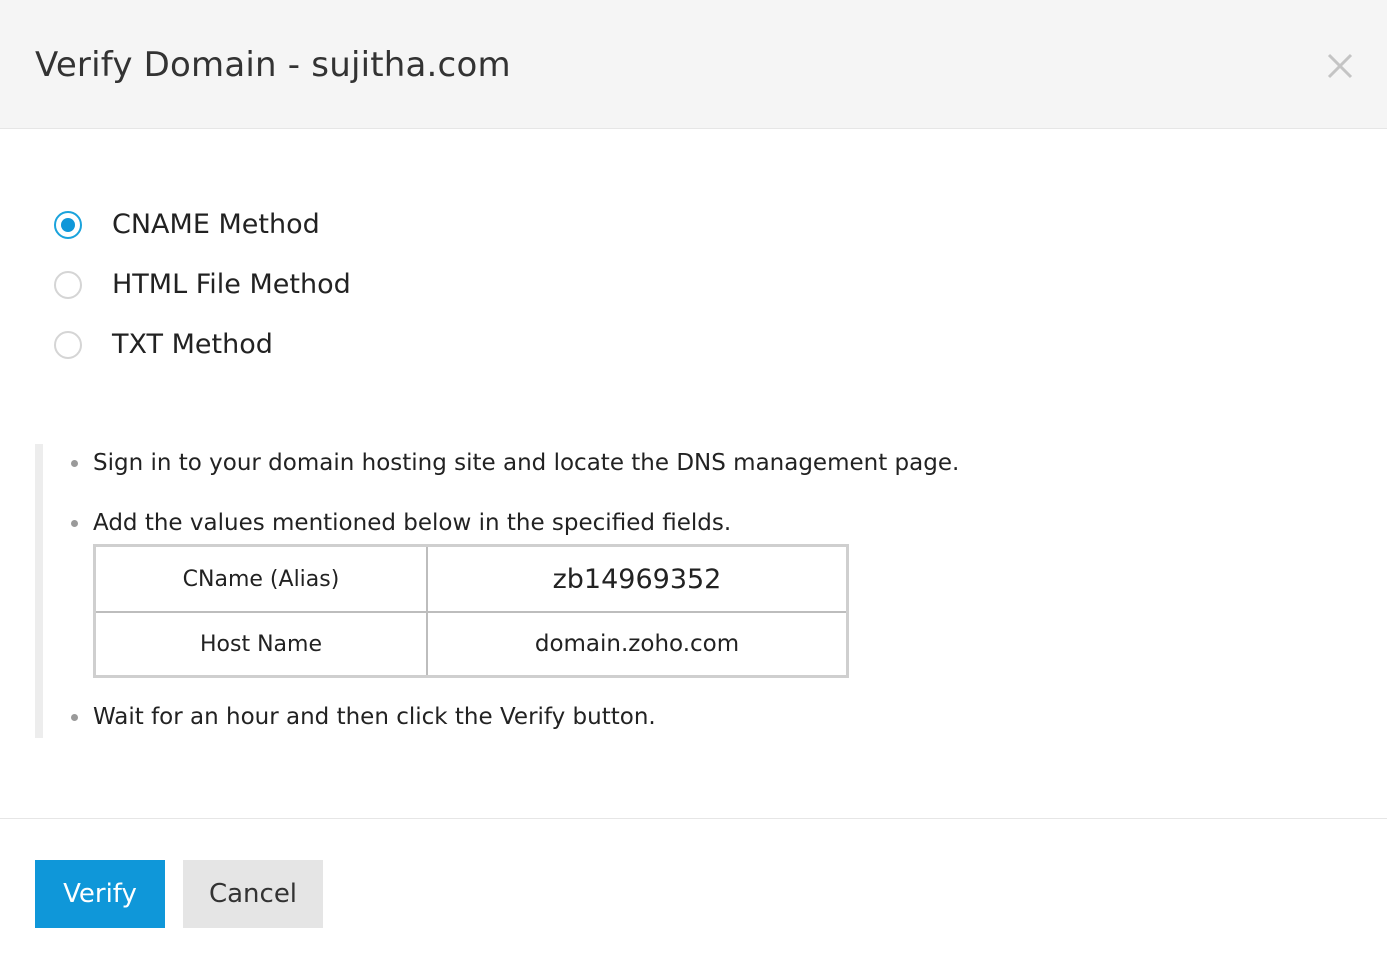  Describe the element at coordinates (68, 225) in the screenshot. I see `radio-cname-method` at that location.